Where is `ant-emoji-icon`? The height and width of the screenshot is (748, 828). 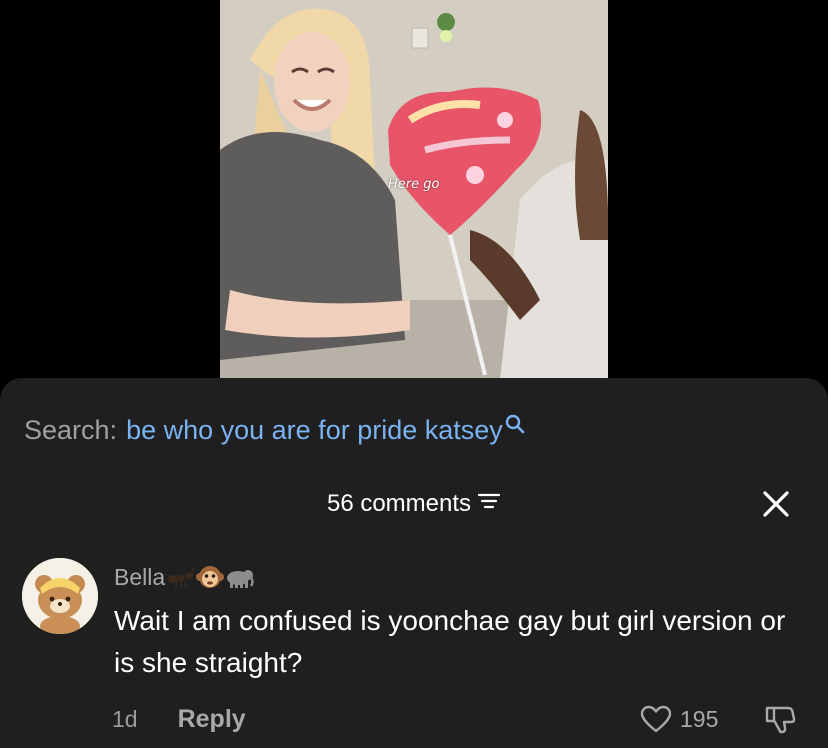
ant-emoji-icon is located at coordinates (182, 577).